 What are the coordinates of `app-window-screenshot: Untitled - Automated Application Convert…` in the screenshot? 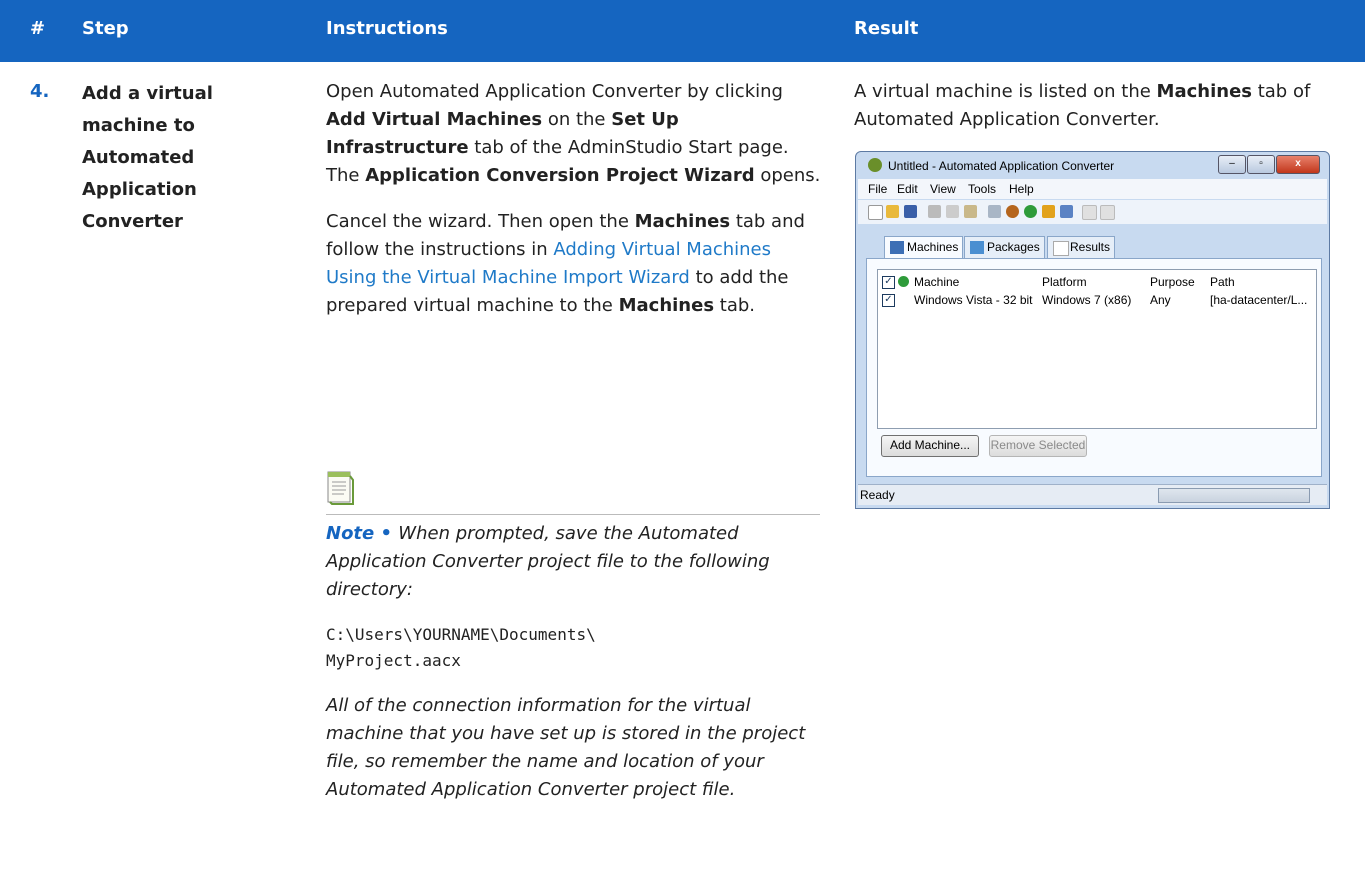 It's located at (1092, 330).